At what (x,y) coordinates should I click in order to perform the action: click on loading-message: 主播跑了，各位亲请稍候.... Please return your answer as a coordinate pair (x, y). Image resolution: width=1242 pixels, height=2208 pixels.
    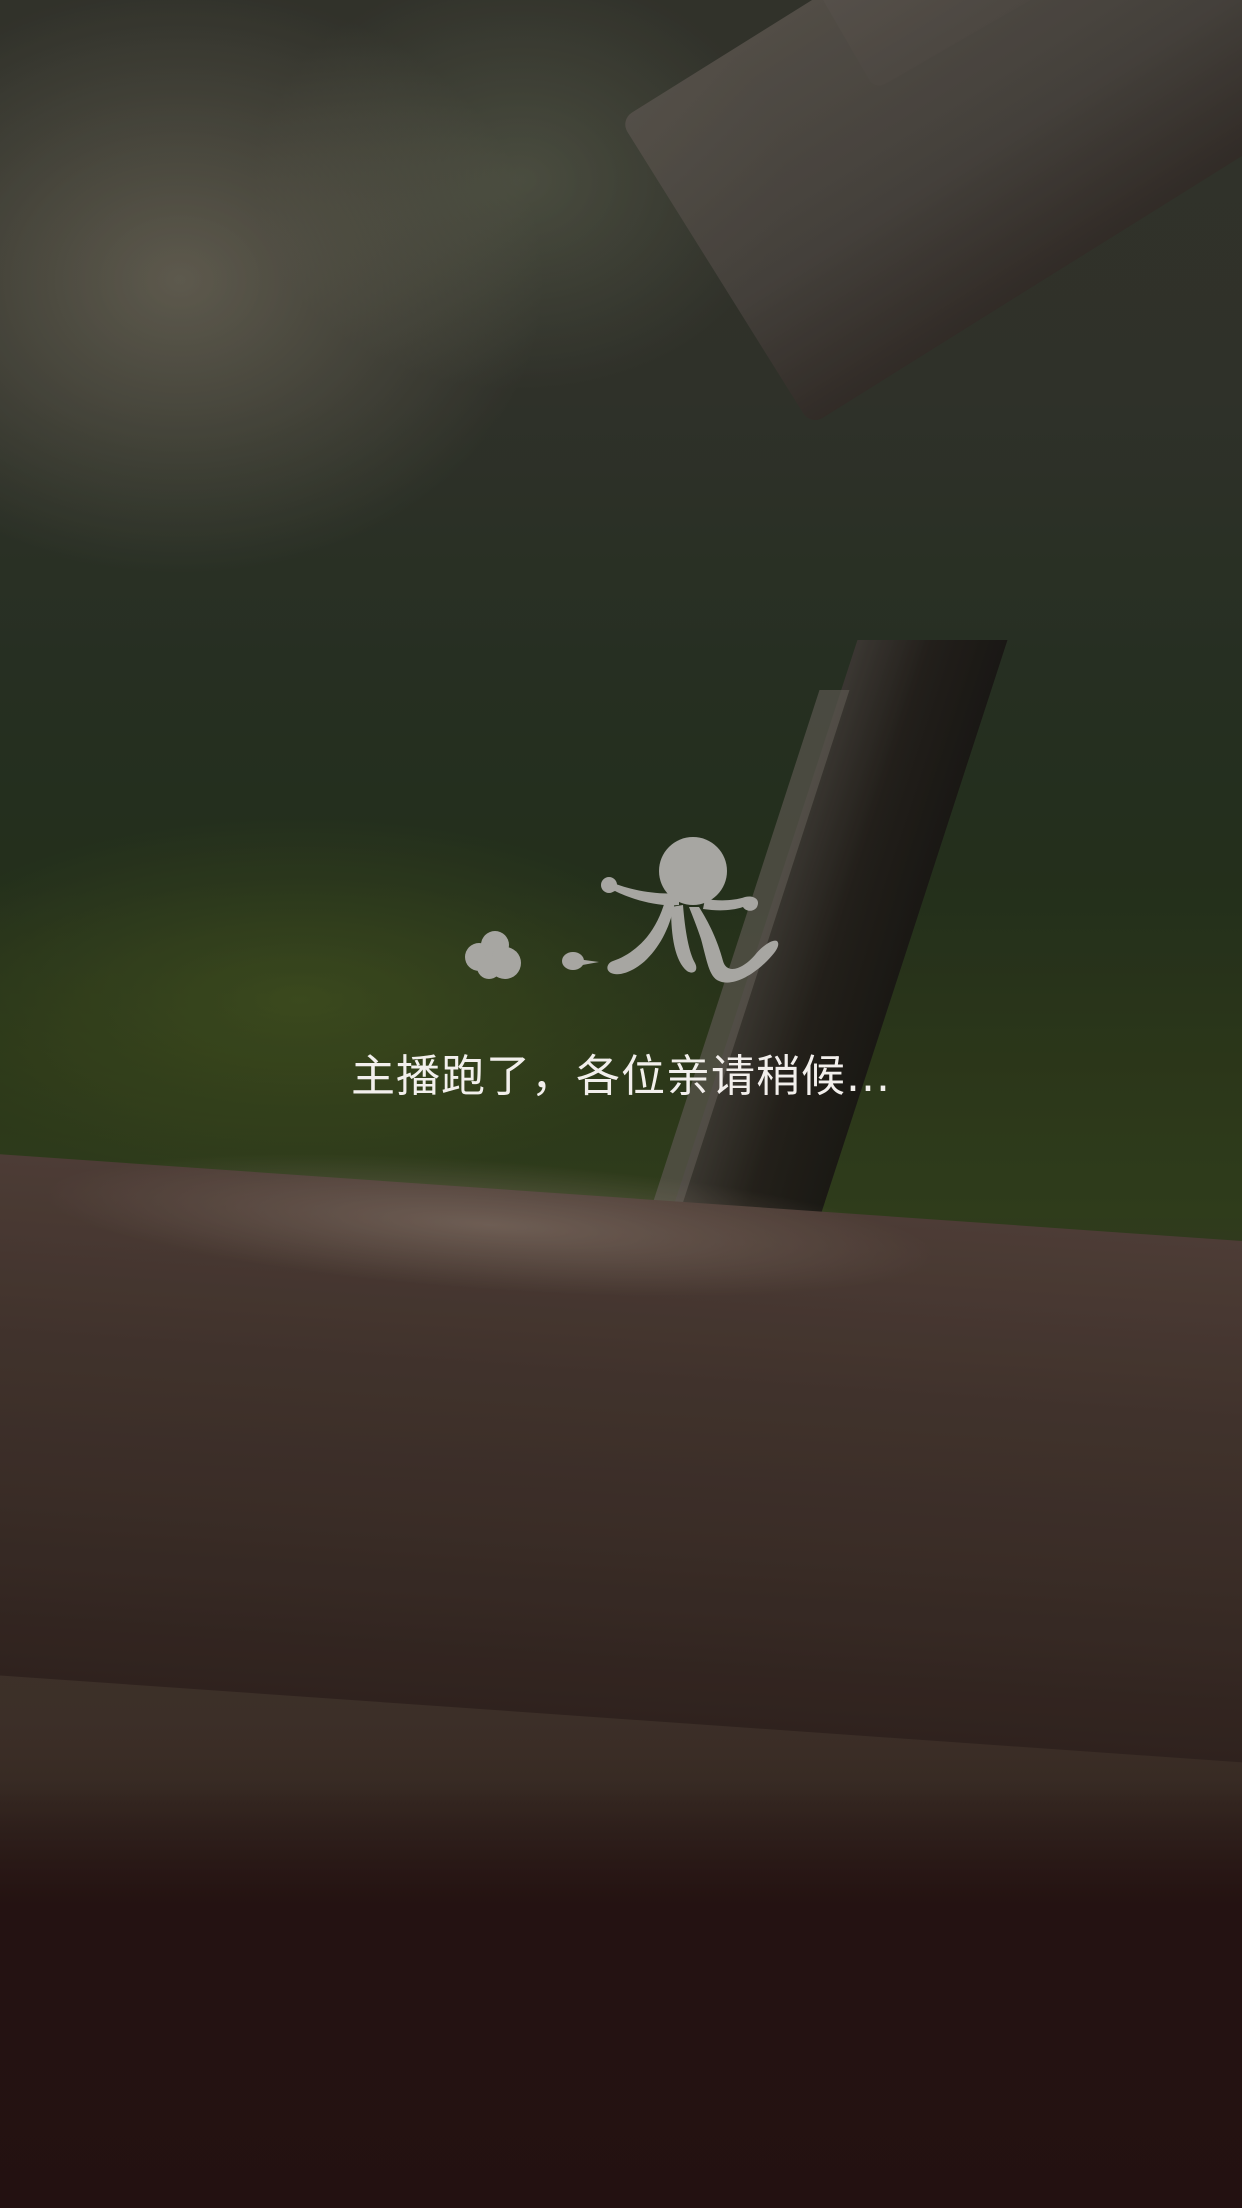
    Looking at the image, I should click on (621, 1076).